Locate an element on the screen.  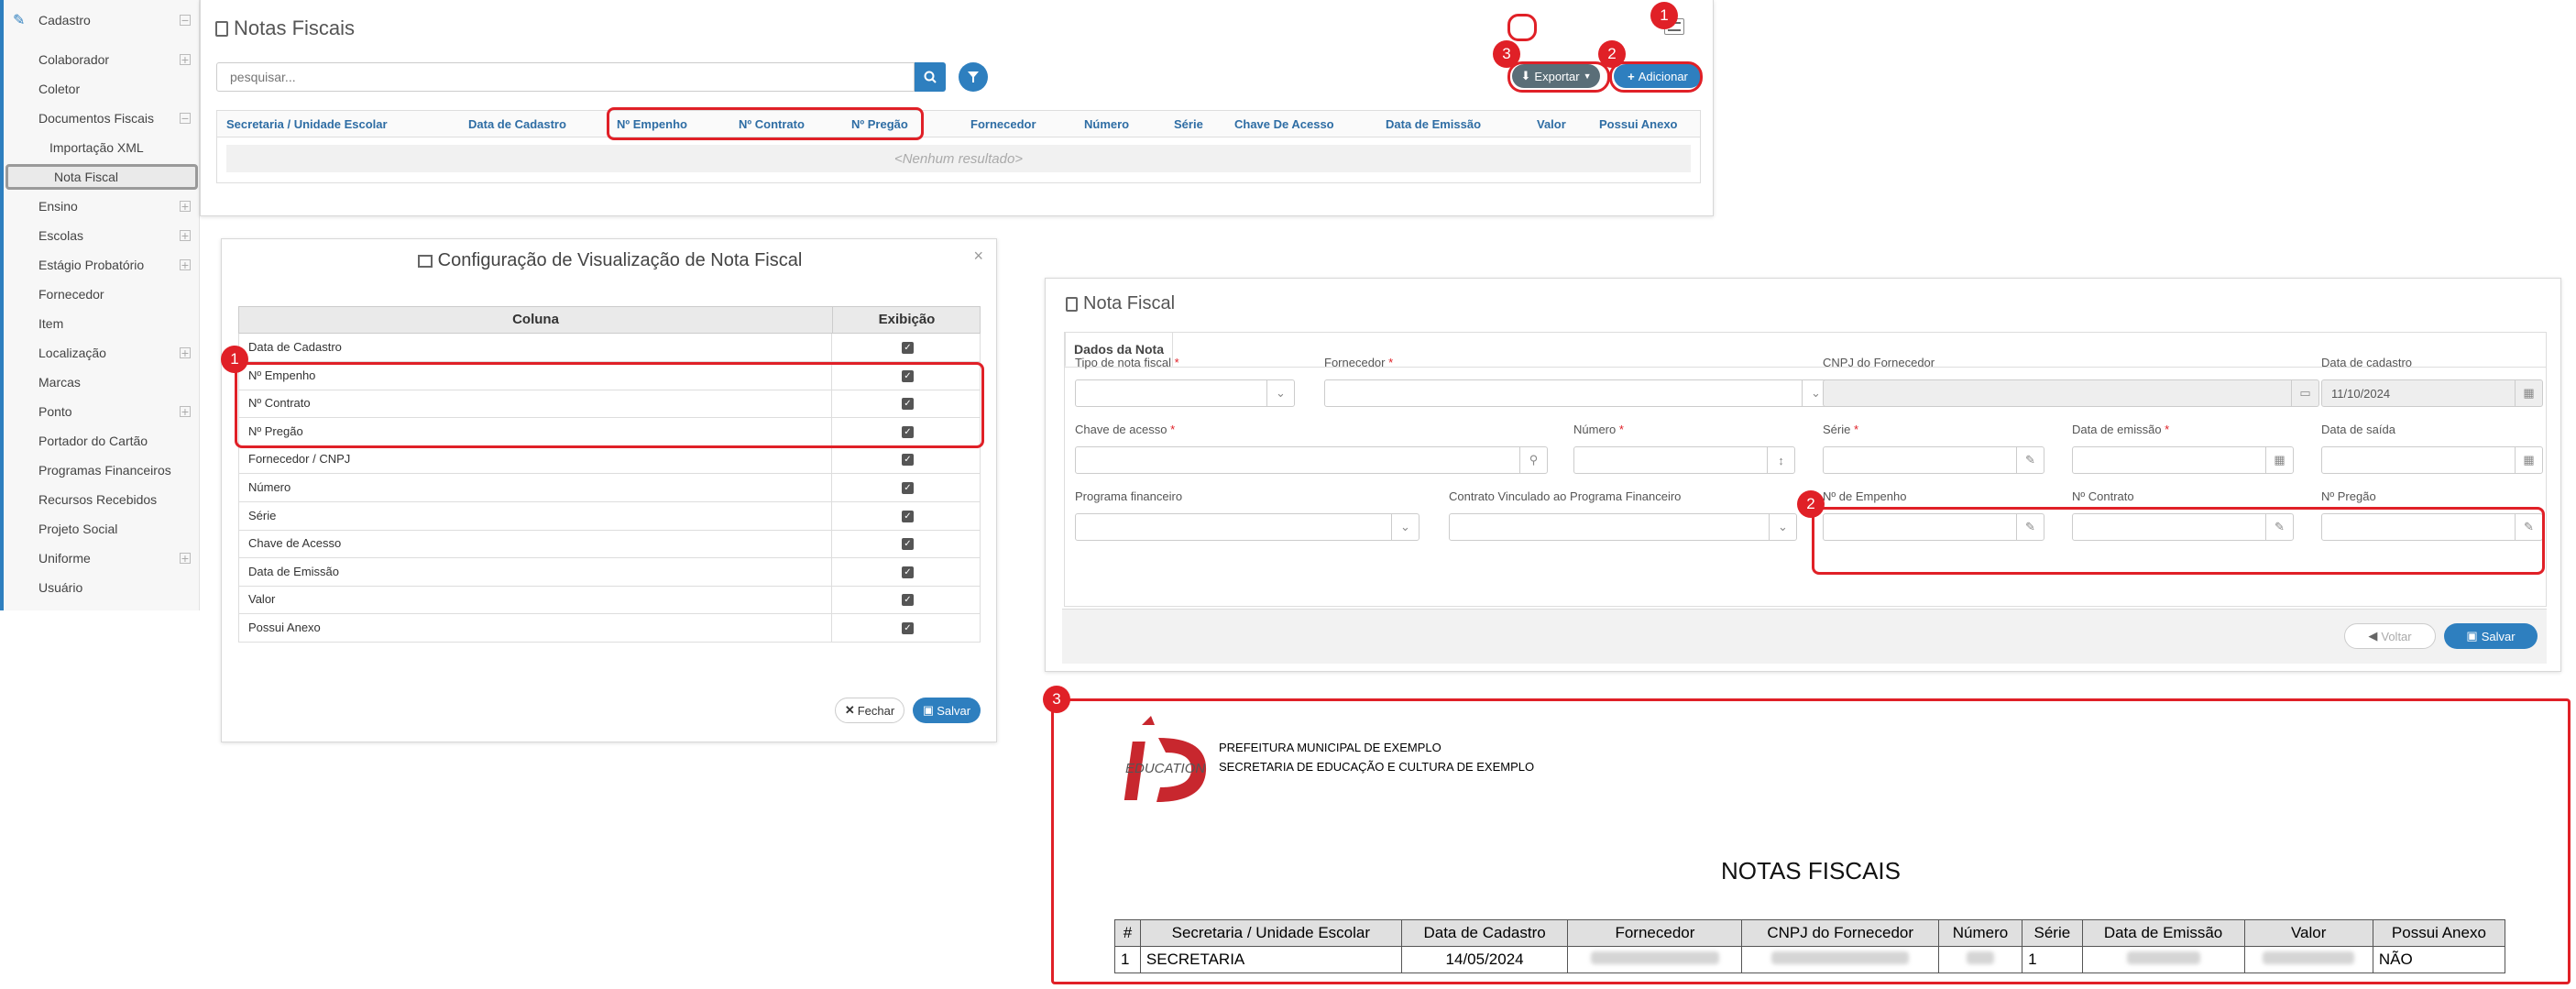
field-serie: ✎ is located at coordinates (1933, 460).